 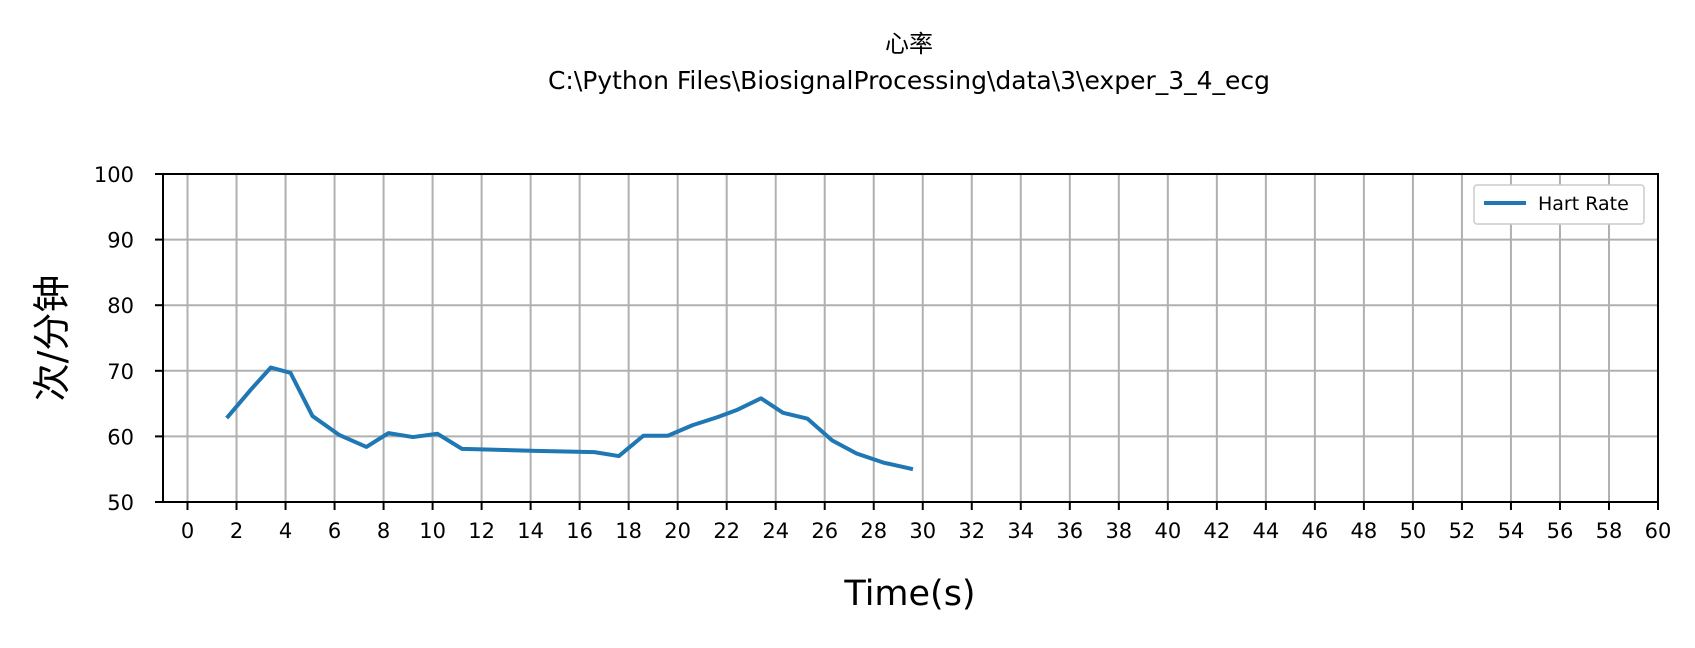 What do you see at coordinates (1583, 204) in the screenshot?
I see `legend-label-hart-rate: Hart Rate` at bounding box center [1583, 204].